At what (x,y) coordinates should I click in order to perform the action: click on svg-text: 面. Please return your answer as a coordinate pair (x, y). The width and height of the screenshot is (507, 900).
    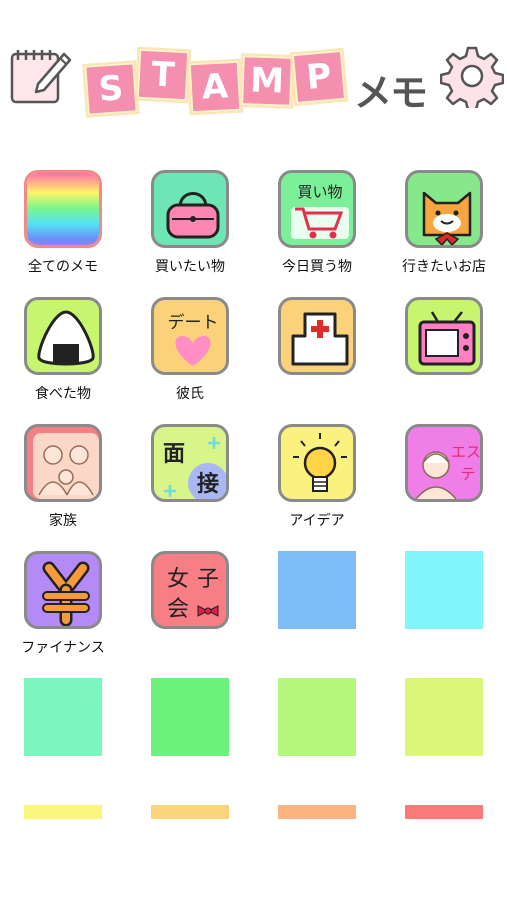
    Looking at the image, I should click on (174, 454).